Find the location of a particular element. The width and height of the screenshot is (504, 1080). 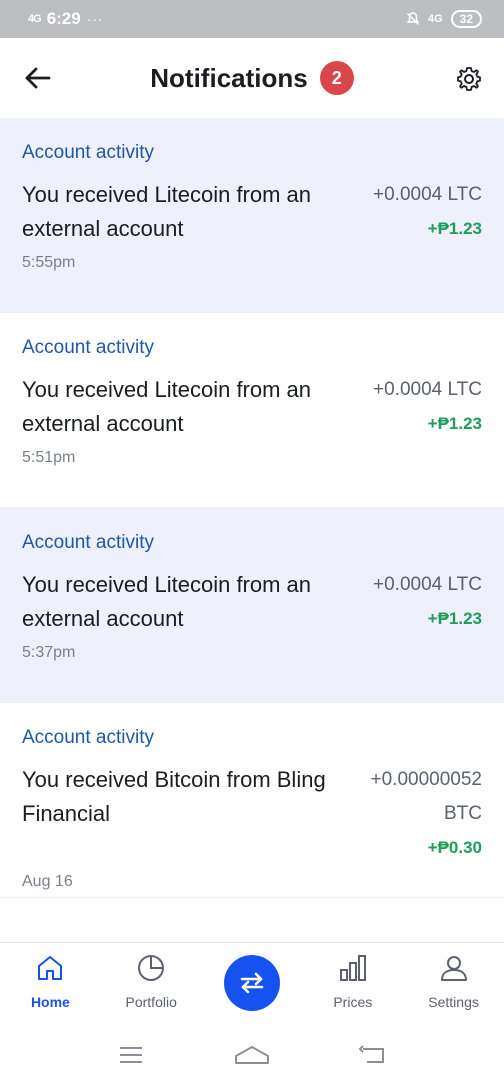

mute-icon is located at coordinates (413, 18).